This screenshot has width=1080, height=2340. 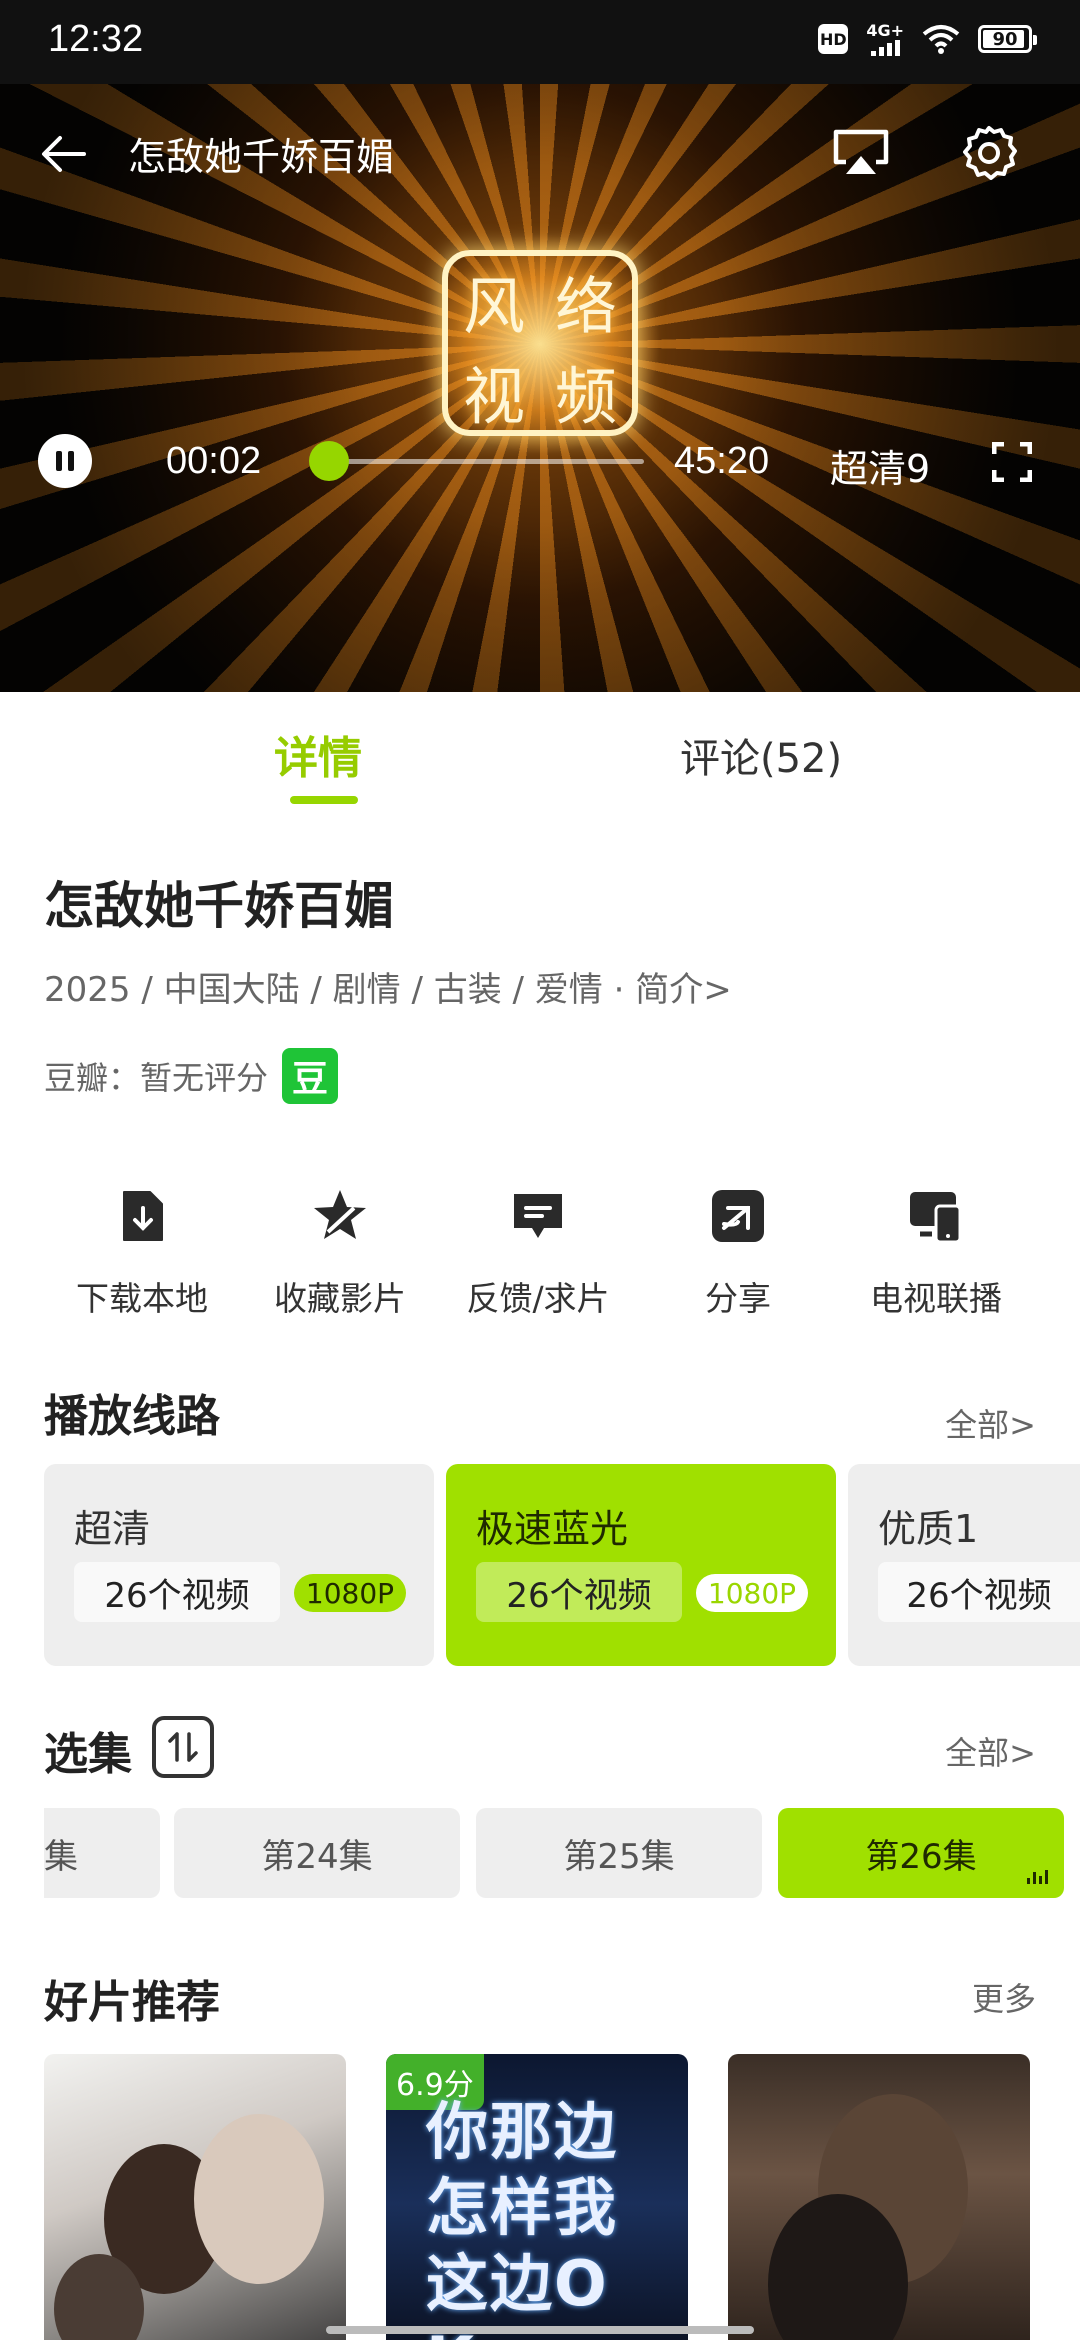 I want to click on status-icons: HD 4G+ 90, so click(x=927, y=39).